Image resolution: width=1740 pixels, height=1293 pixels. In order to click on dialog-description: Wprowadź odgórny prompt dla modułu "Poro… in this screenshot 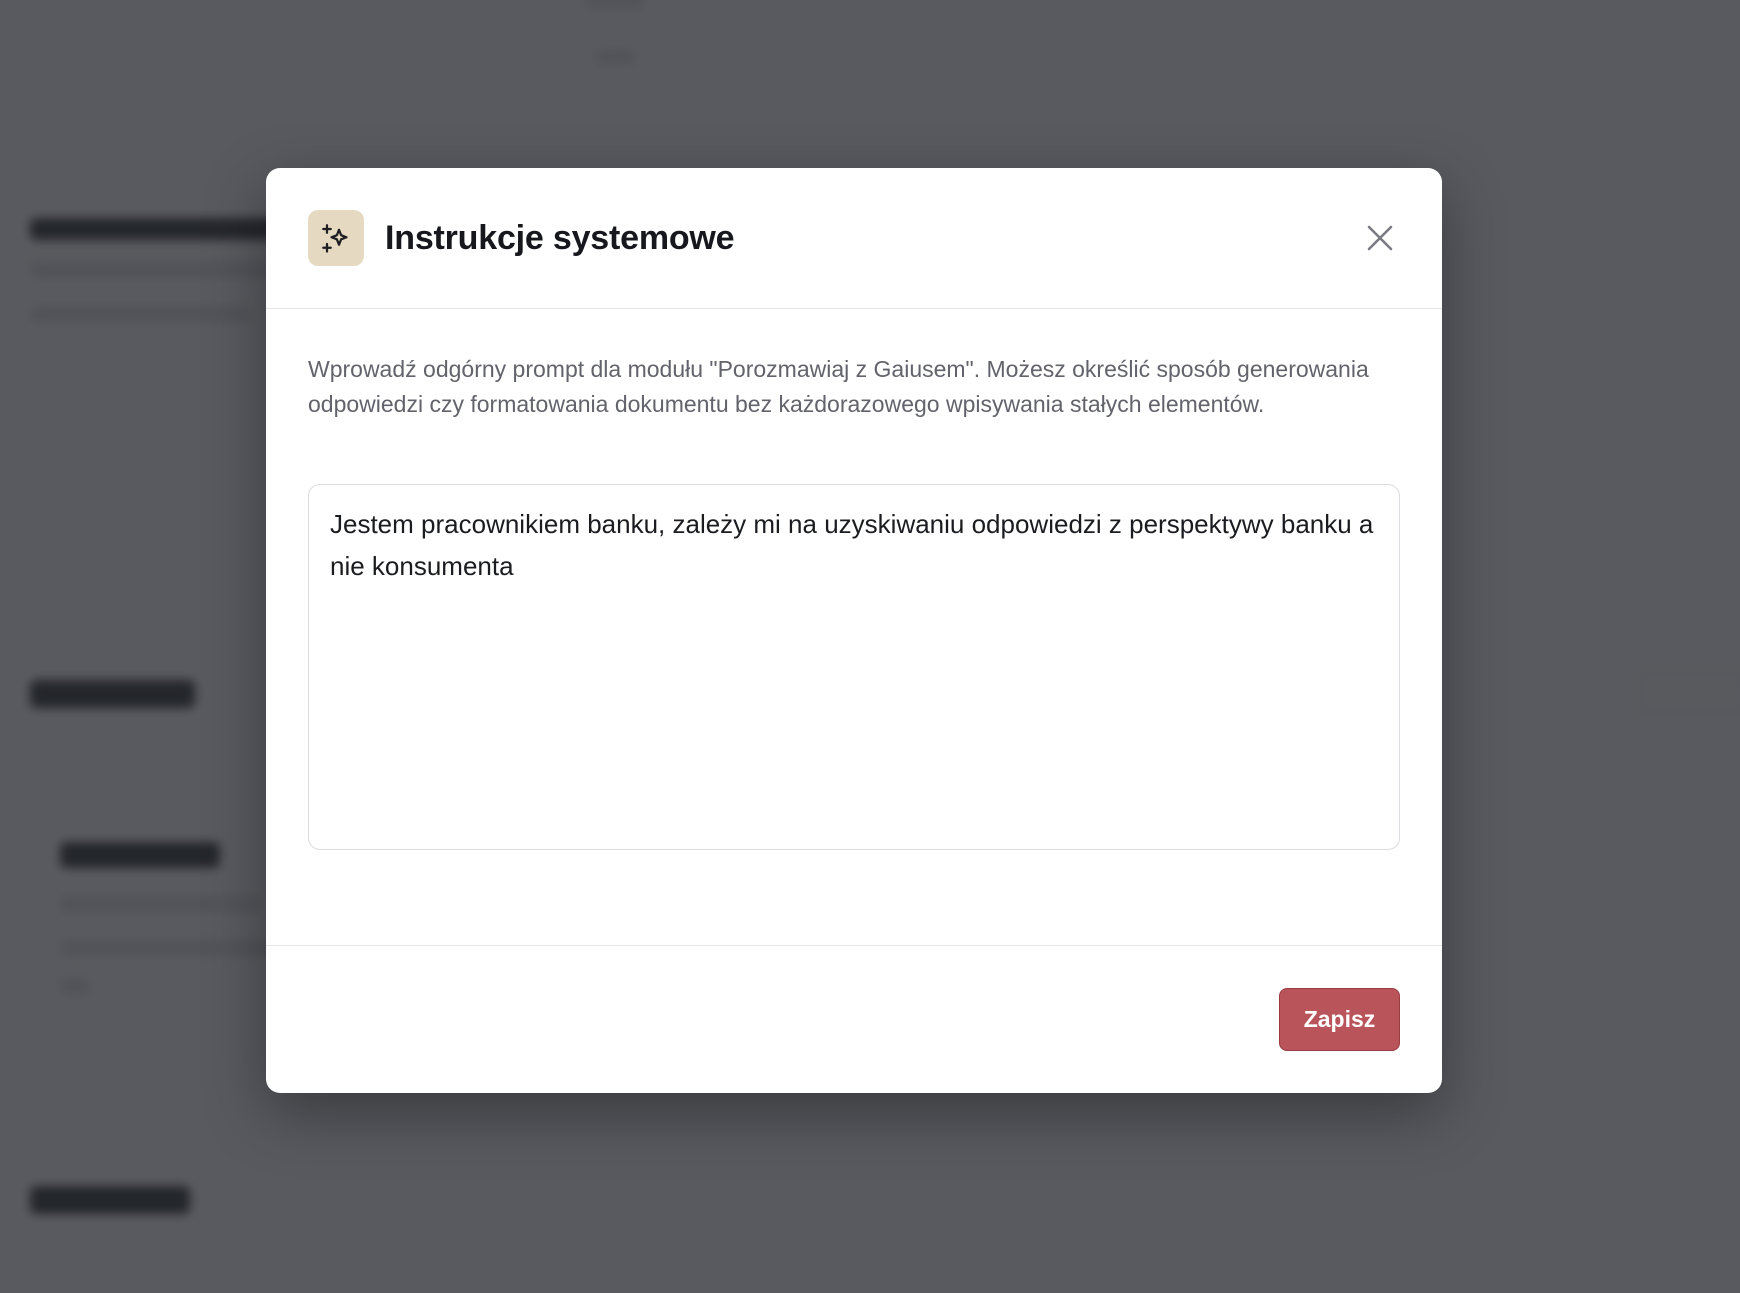, I will do `click(838, 386)`.